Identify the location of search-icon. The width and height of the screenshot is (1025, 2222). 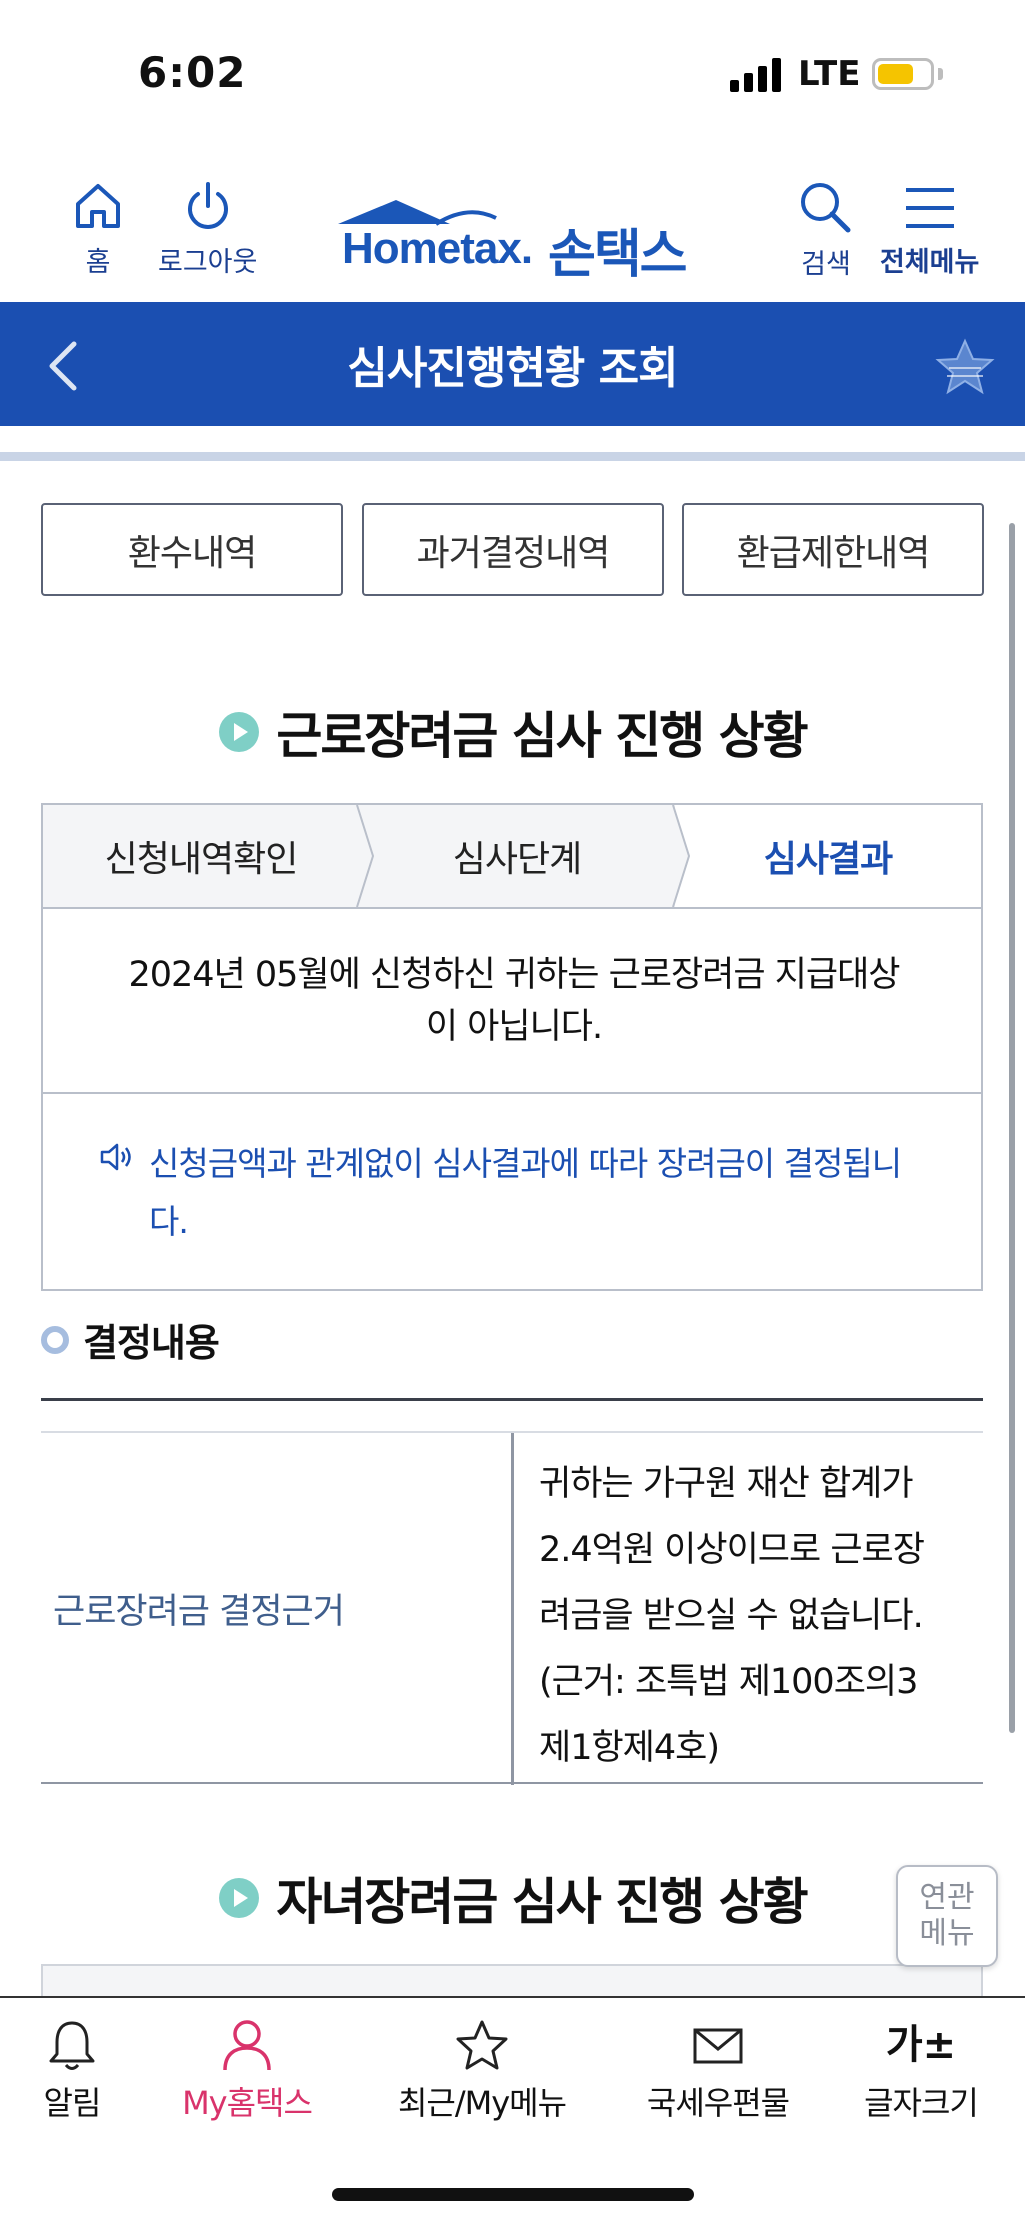
(826, 208).